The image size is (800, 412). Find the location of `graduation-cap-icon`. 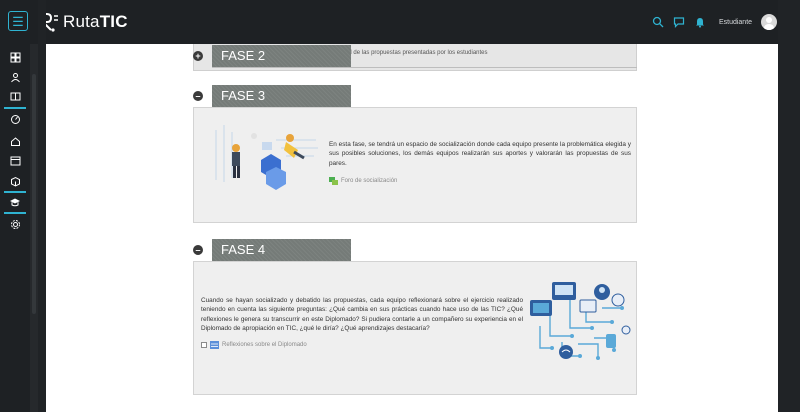

graduation-cap-icon is located at coordinates (15, 202).